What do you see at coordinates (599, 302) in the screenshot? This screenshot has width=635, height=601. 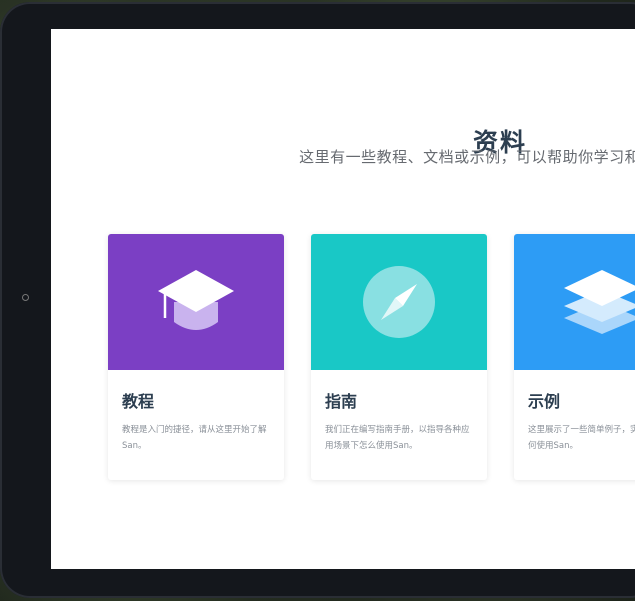 I see `layers-icon` at bounding box center [599, 302].